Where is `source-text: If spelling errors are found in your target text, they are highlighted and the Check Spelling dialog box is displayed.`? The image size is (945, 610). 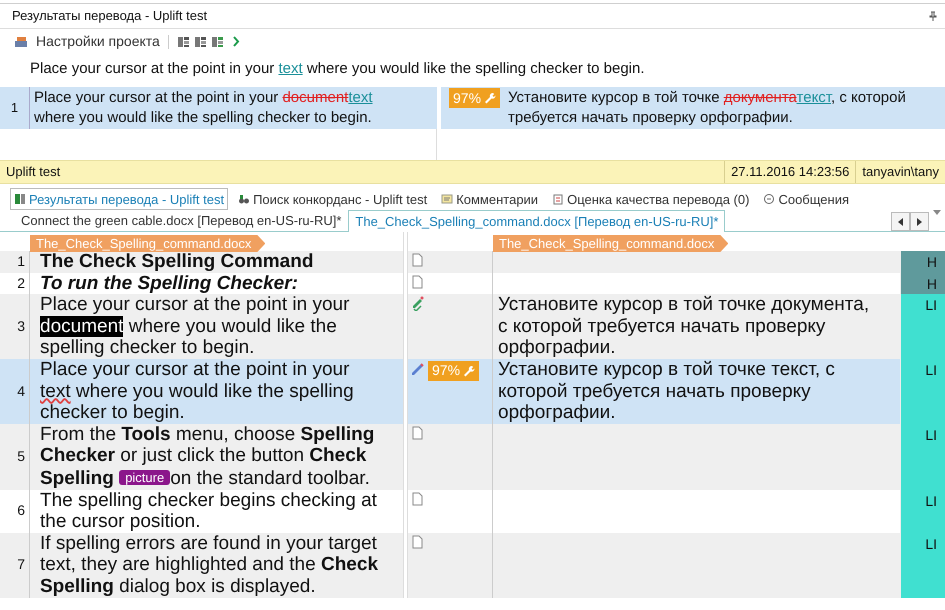
source-text: If spelling errors are found in your target text, they are highlighted and the Check Spelling dialog box is displayed. is located at coordinates (210, 565).